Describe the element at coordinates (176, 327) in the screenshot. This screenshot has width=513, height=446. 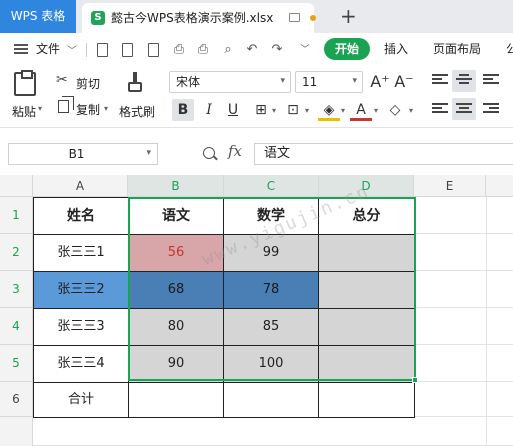
I see `cell-b4: 80` at that location.